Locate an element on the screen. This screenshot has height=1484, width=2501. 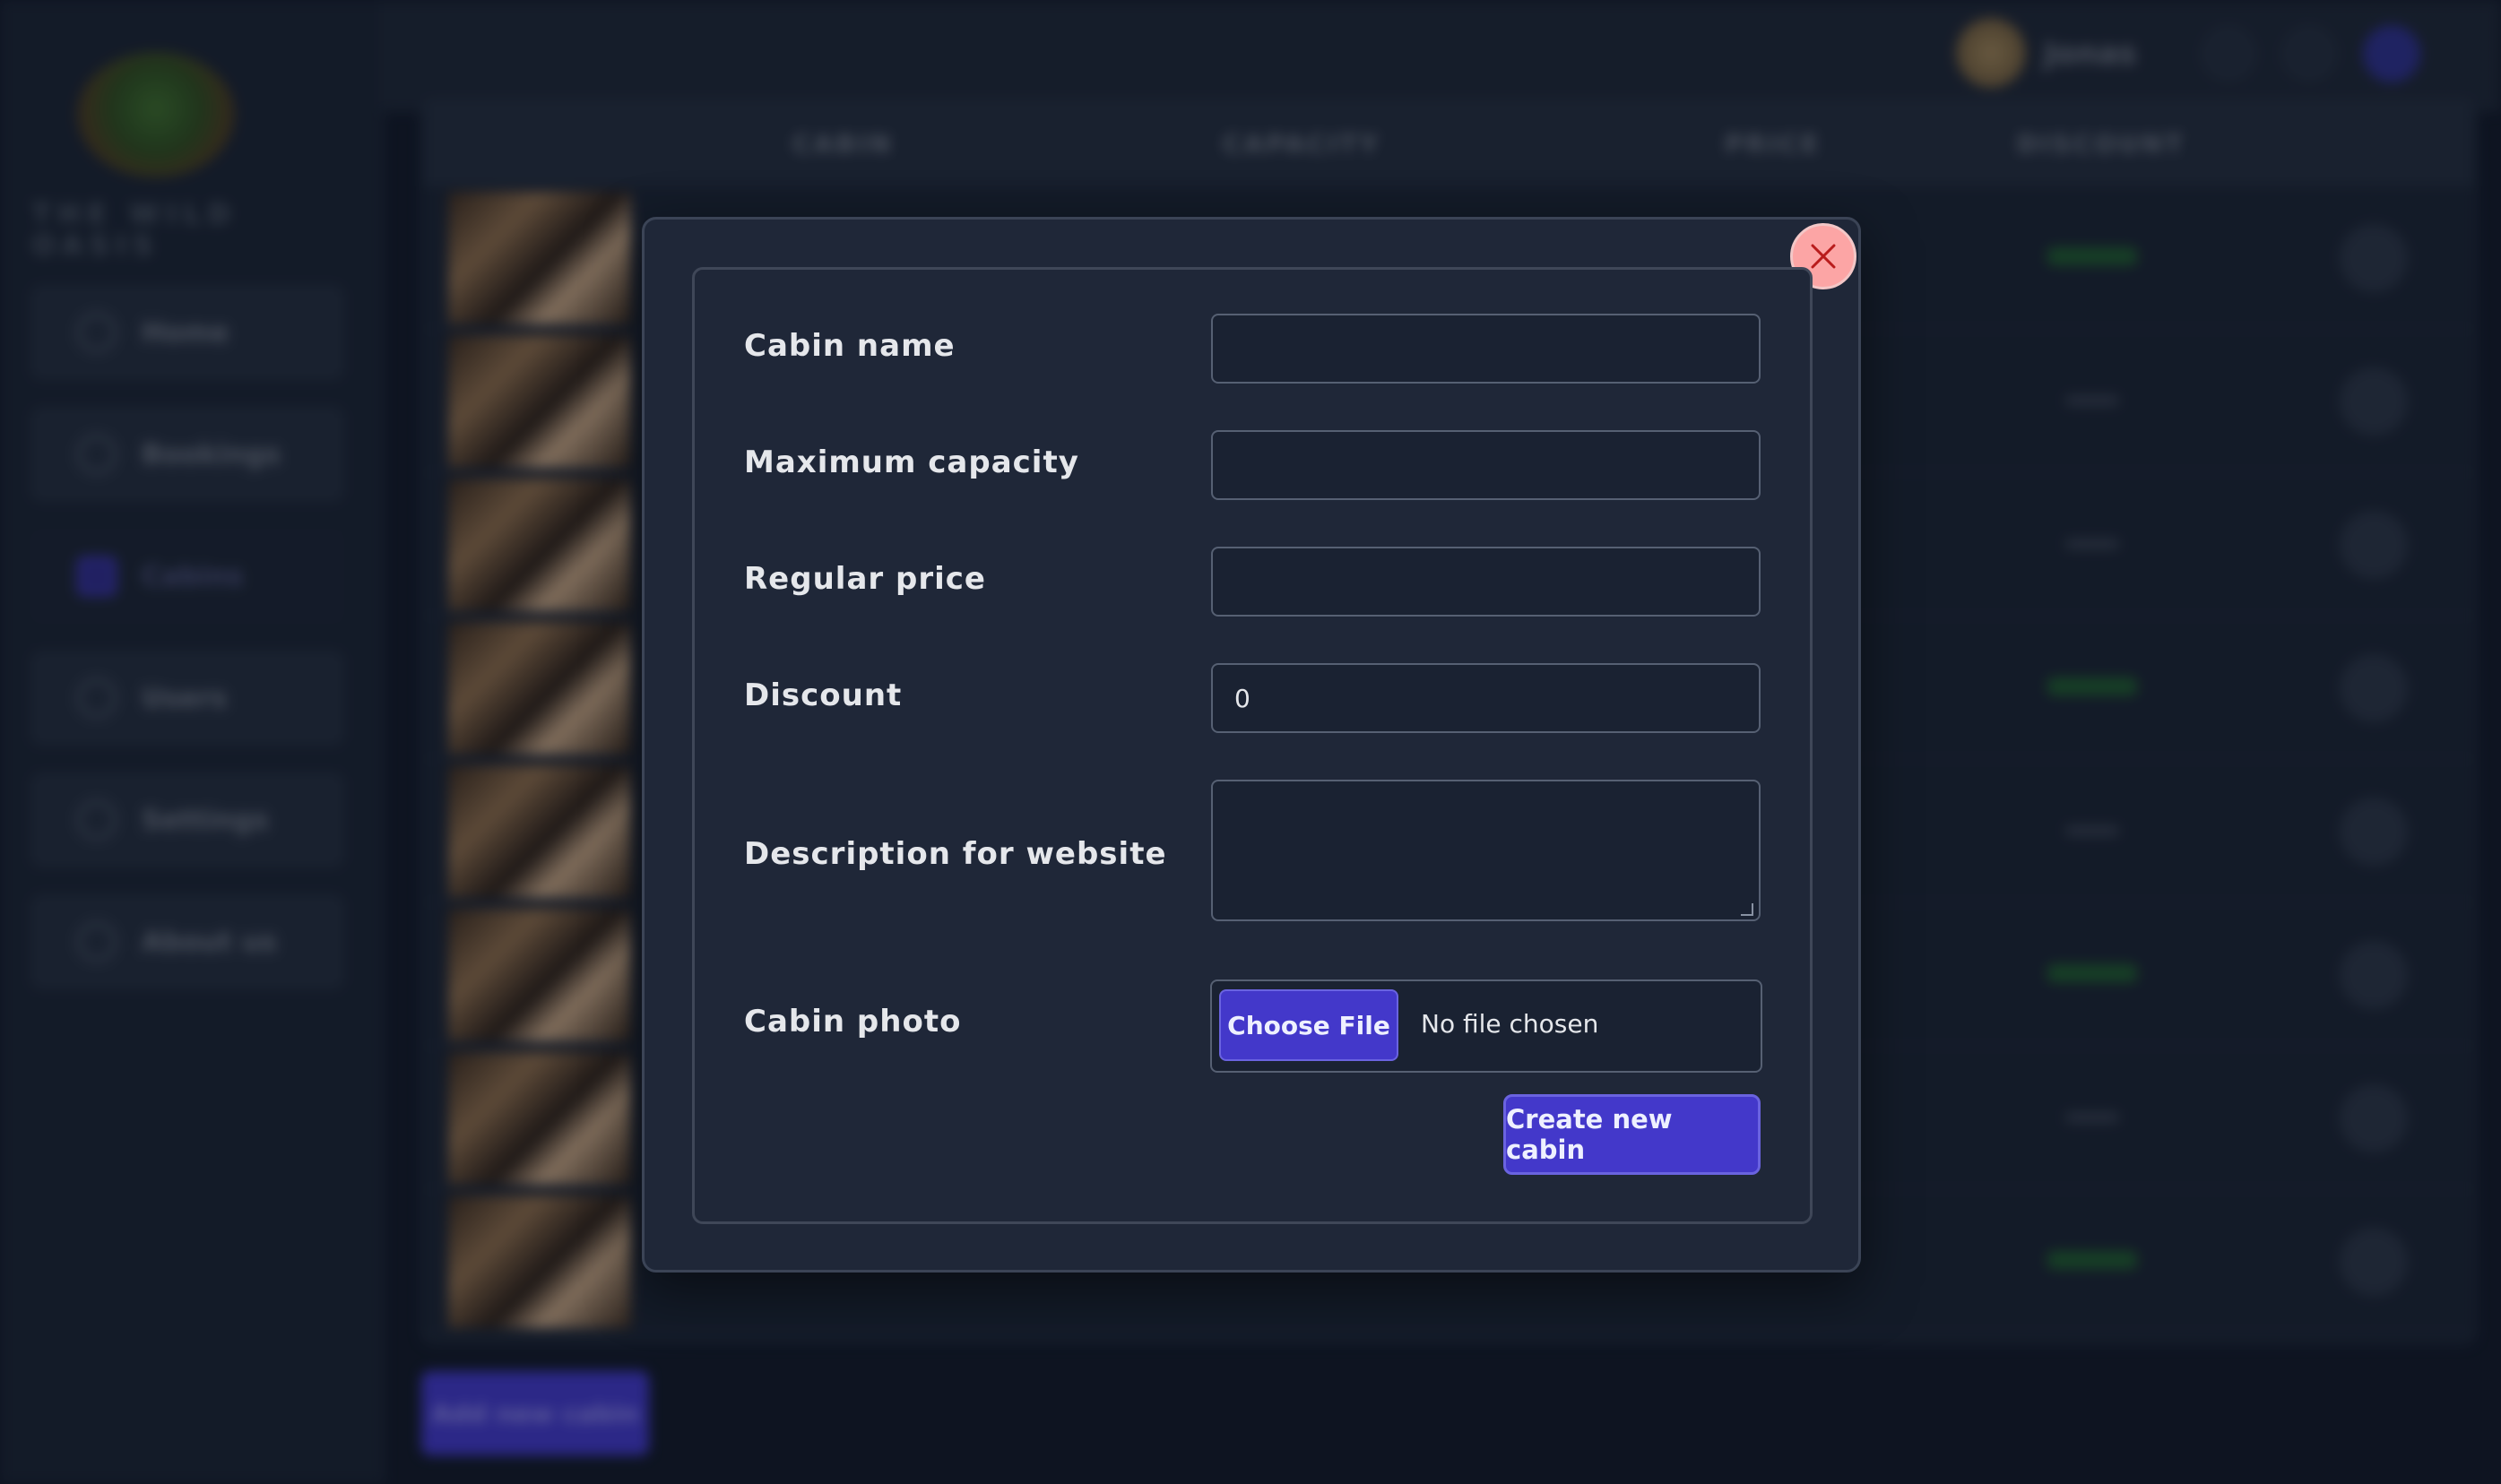
max-capacity-input is located at coordinates (1486, 465).